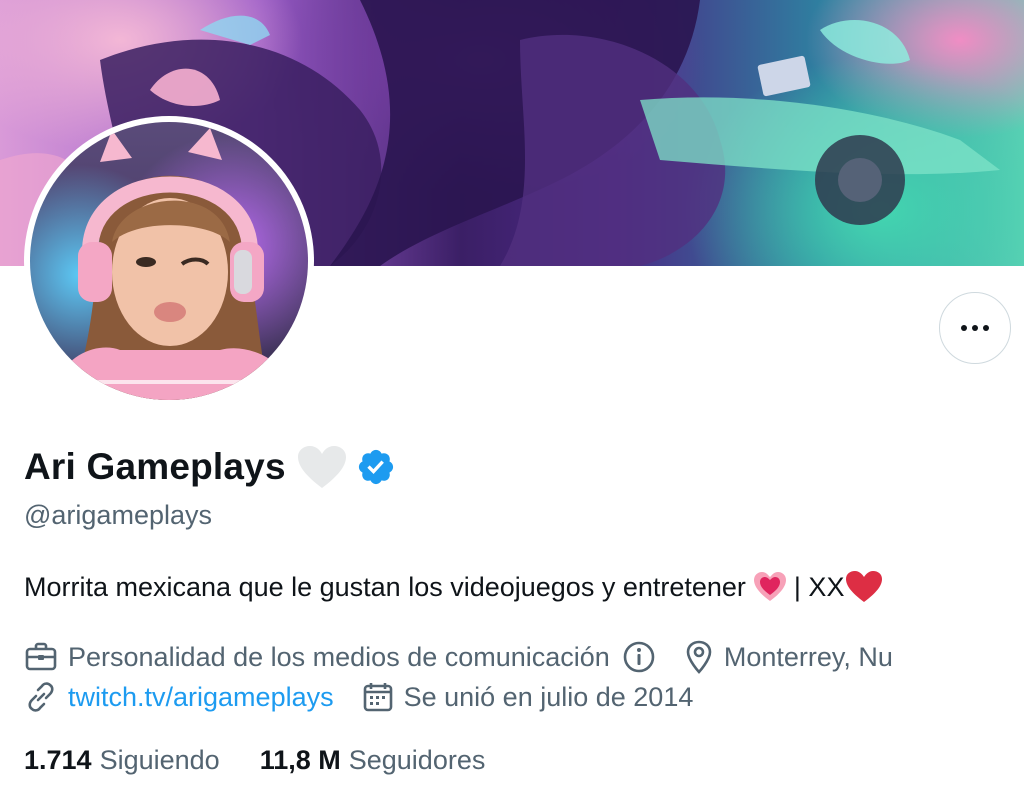 The width and height of the screenshot is (1024, 786). Describe the element at coordinates (58, 760) in the screenshot. I see `following-count: 1.714` at that location.